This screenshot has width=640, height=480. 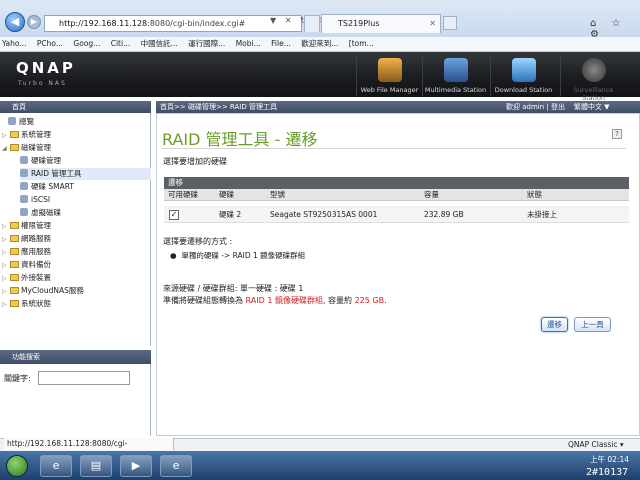 What do you see at coordinates (237, 255) in the screenshot?
I see `migration-method-option: ● 單獨的硬碟 -> RAID 1 鏡像硬碟群組` at bounding box center [237, 255].